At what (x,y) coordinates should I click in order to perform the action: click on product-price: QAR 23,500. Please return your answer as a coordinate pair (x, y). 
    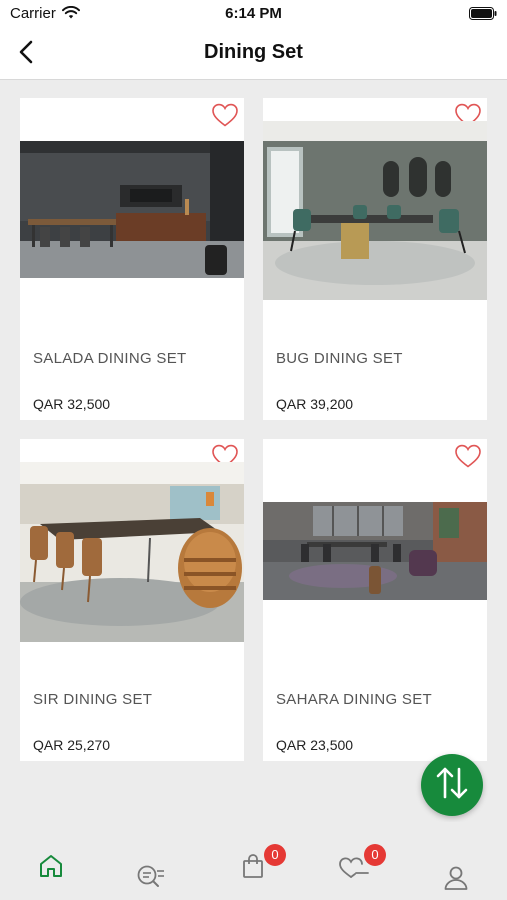
    Looking at the image, I should click on (315, 745).